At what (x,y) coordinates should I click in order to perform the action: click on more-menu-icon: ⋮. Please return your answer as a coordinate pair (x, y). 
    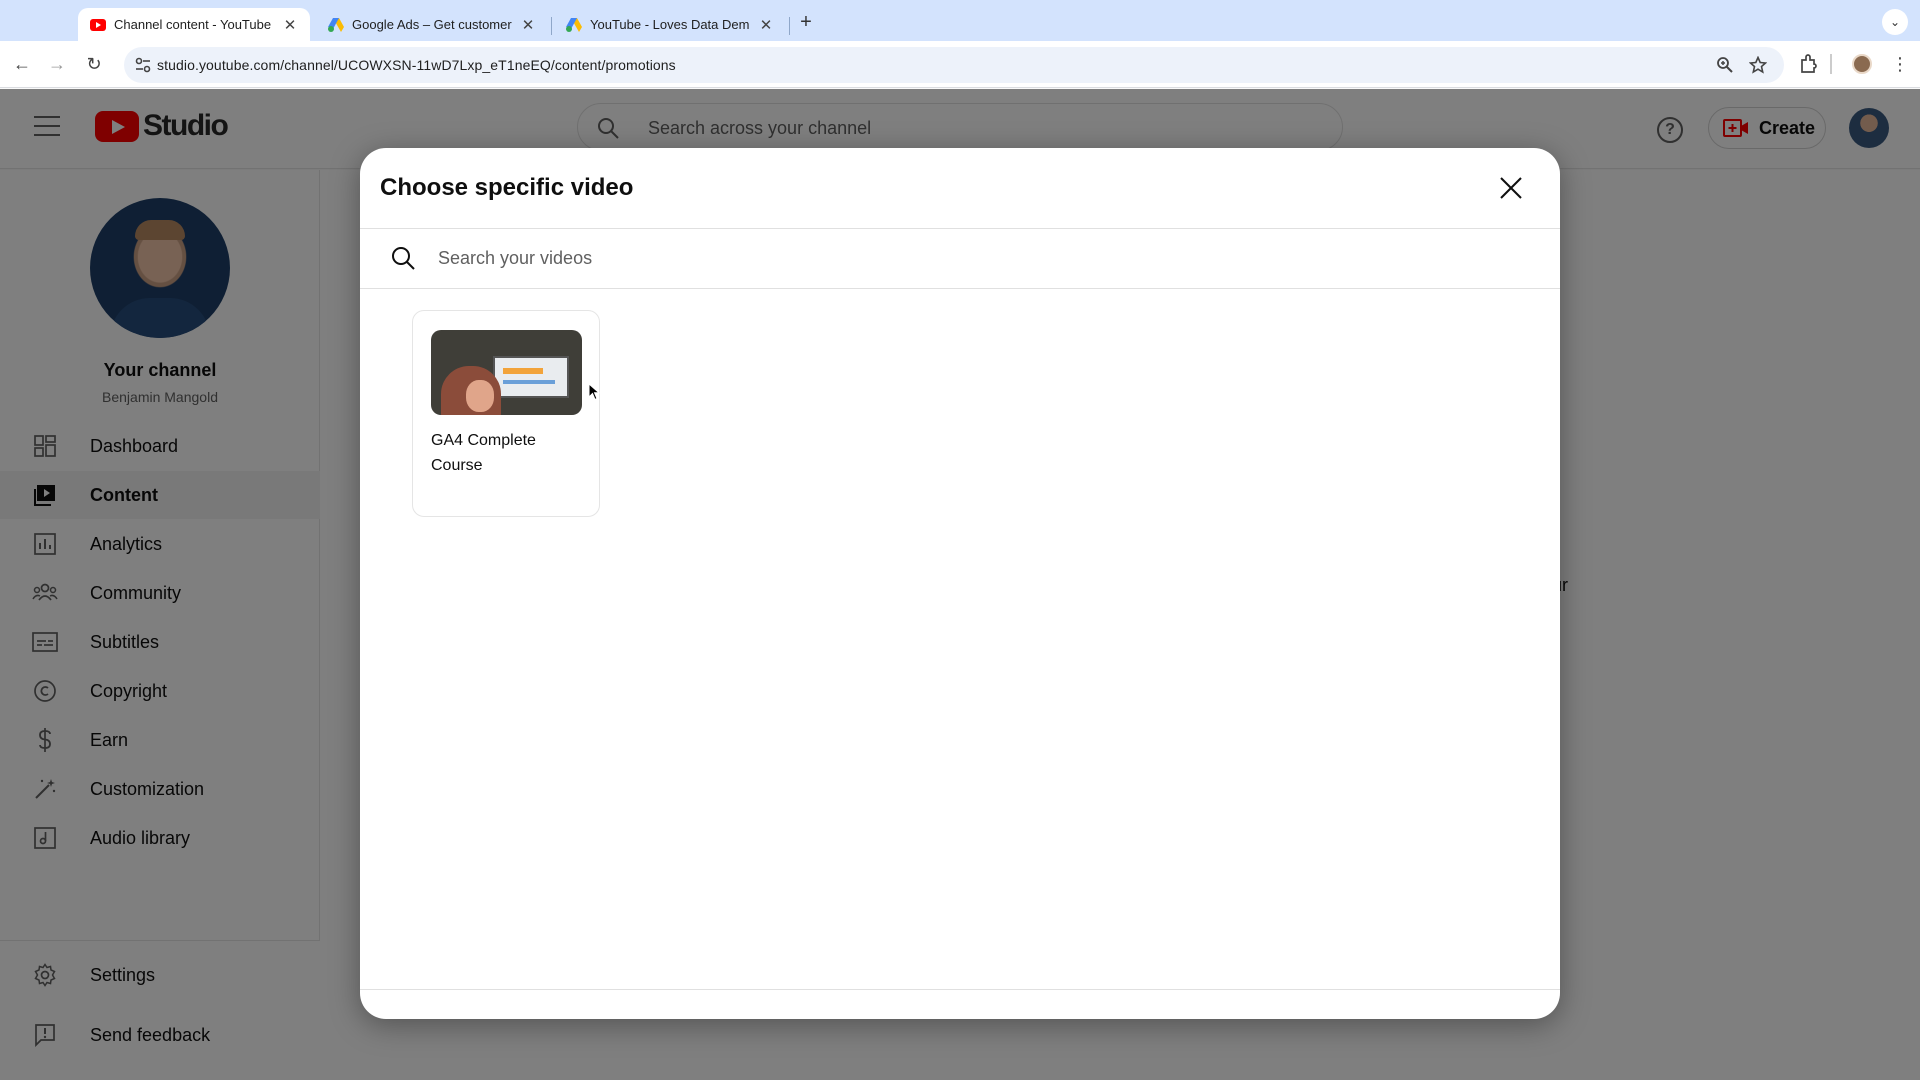
    Looking at the image, I should click on (1900, 64).